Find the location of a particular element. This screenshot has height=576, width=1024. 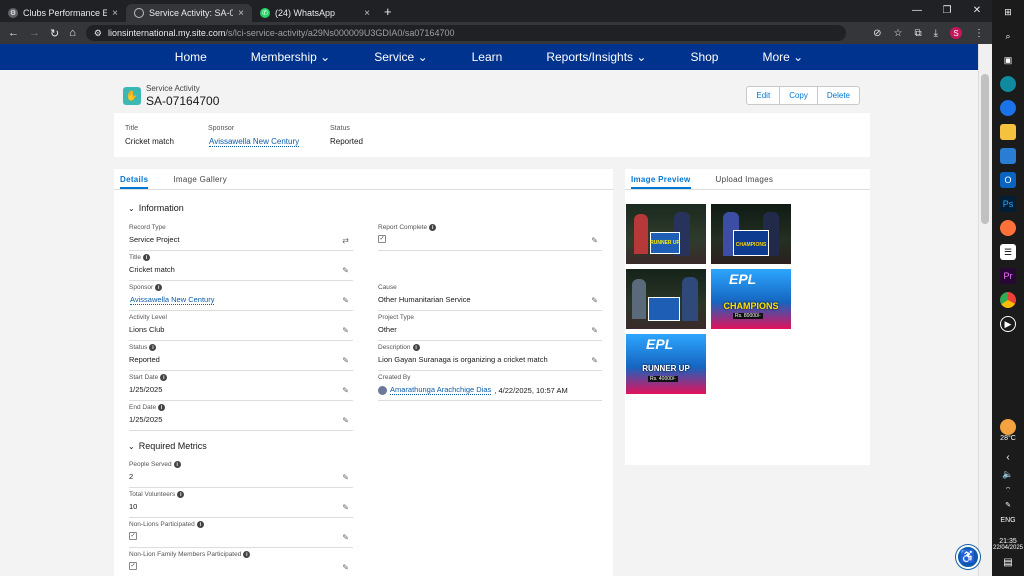

tab-image-gallery: Image Gallery is located at coordinates (200, 179).